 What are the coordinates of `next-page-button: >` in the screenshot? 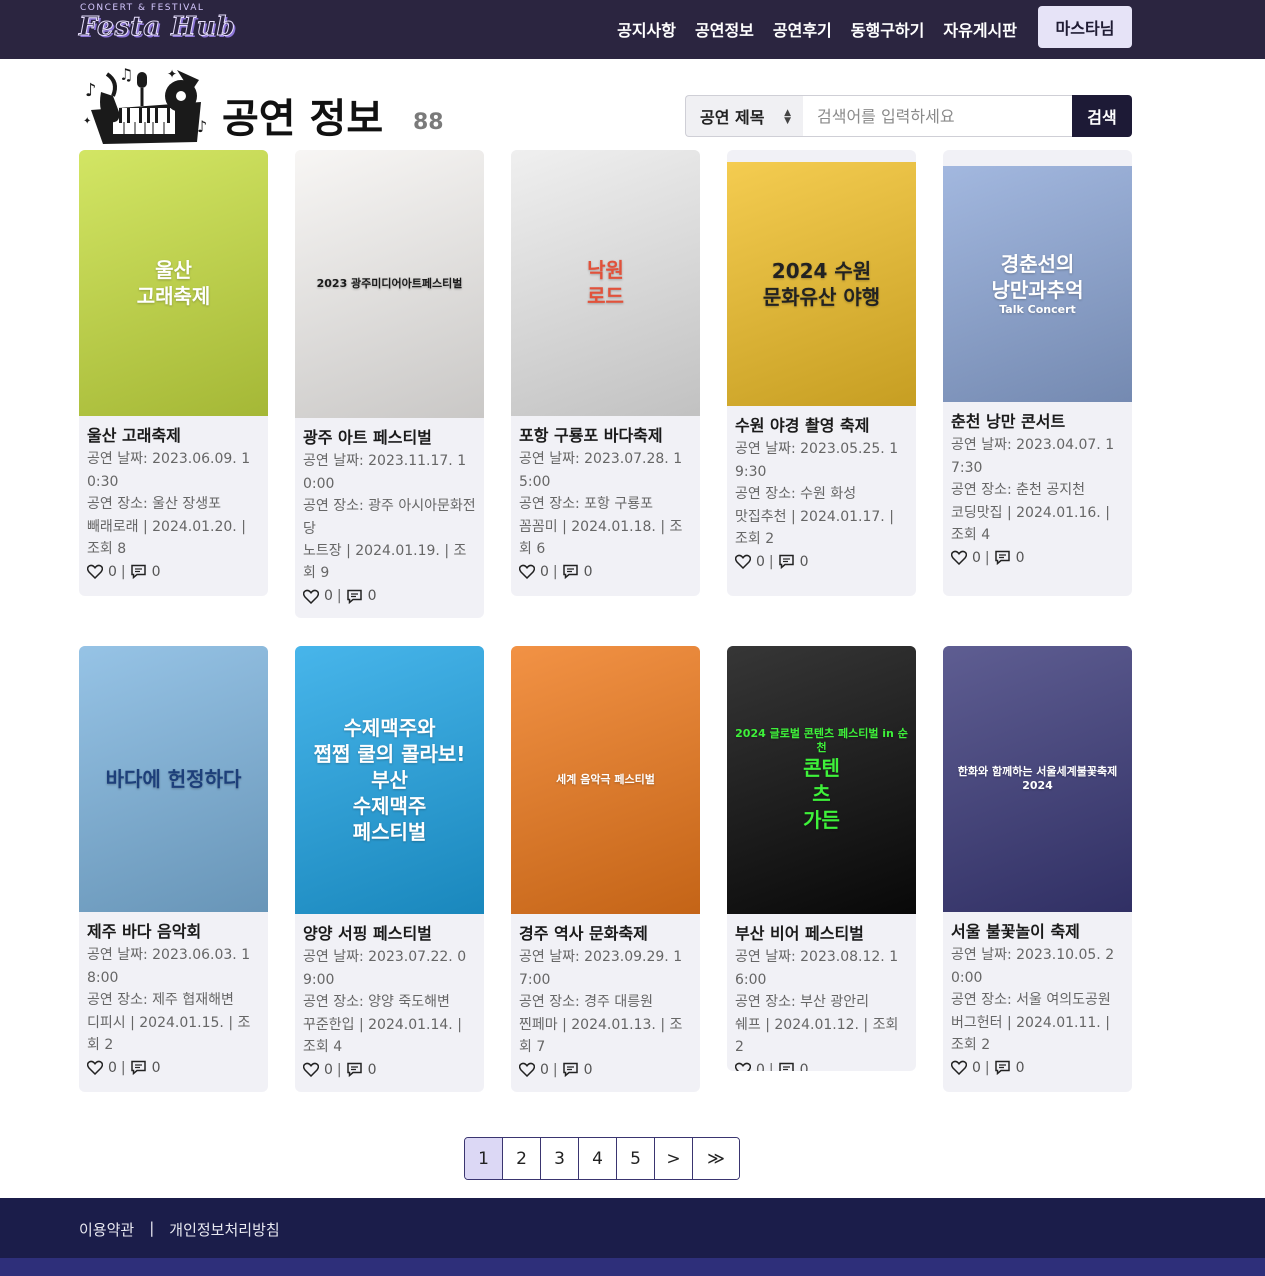 It's located at (674, 1158).